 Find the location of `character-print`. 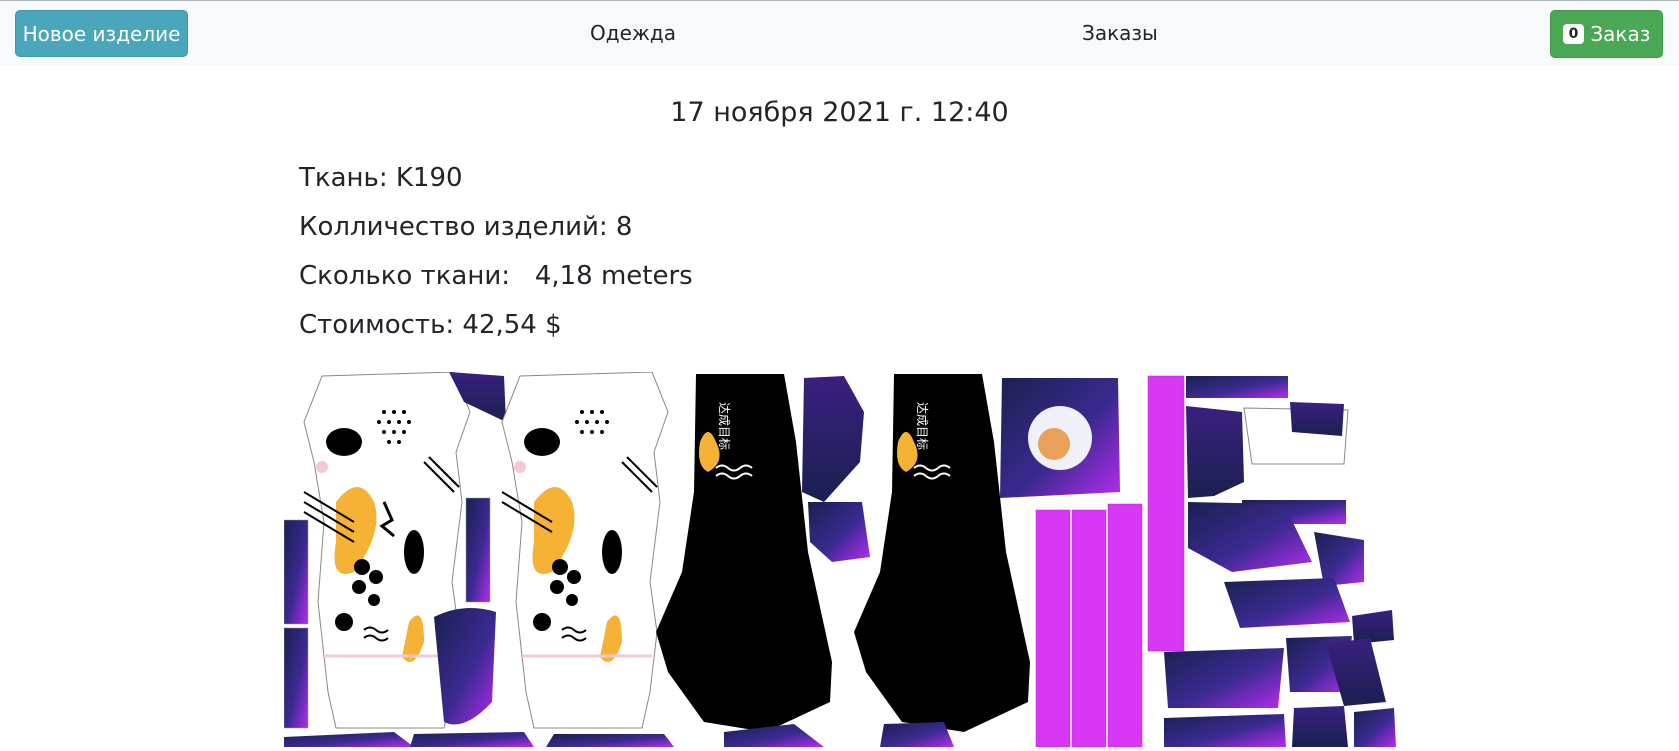

character-print is located at coordinates (1054, 444).